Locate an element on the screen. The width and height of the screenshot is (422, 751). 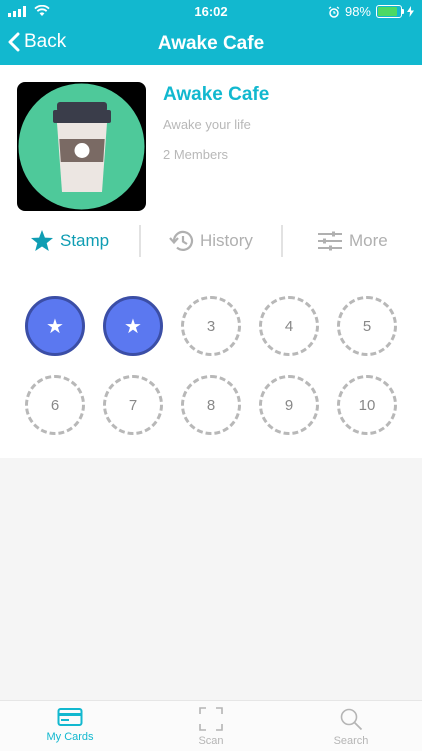
tab-stamp: Stamp is located at coordinates (69, 241).